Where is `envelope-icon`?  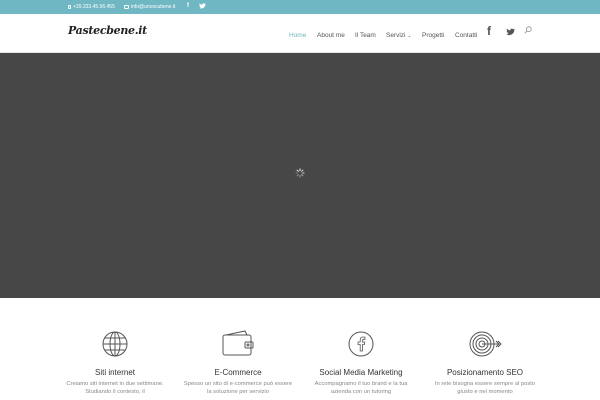
envelope-icon is located at coordinates (126, 7).